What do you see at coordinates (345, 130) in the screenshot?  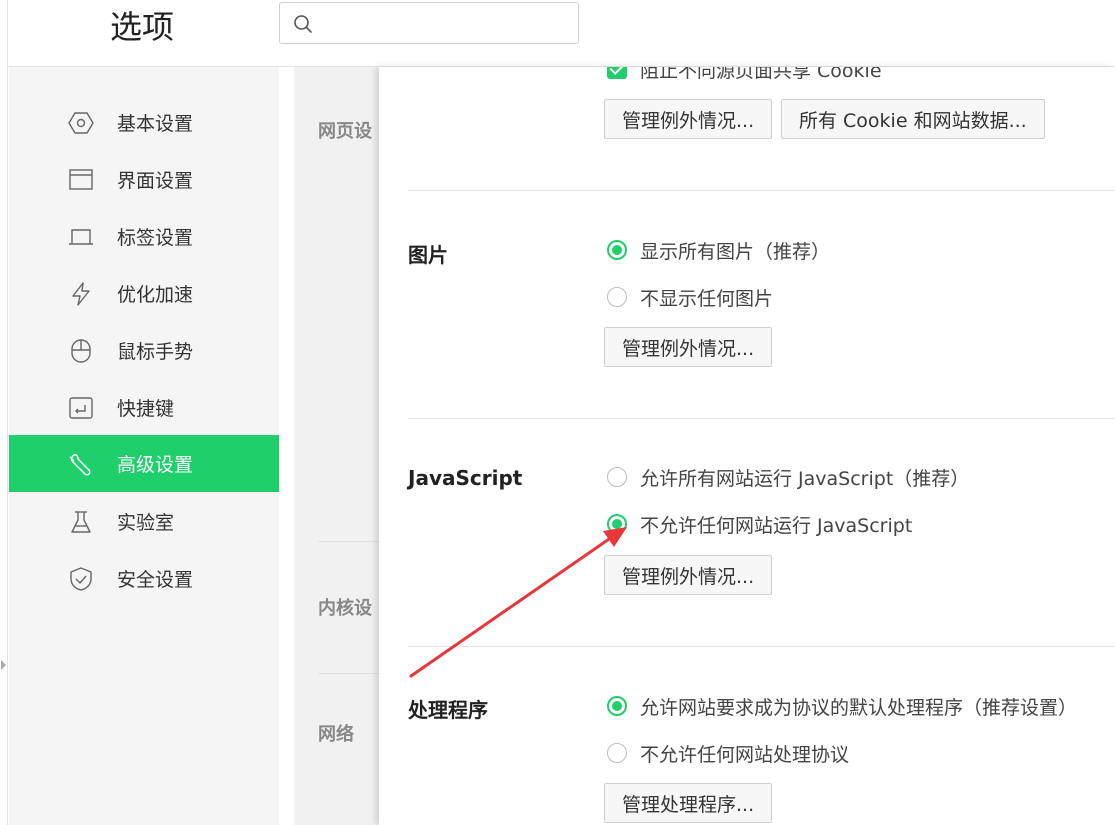 I see `section-index-web: 网页设` at bounding box center [345, 130].